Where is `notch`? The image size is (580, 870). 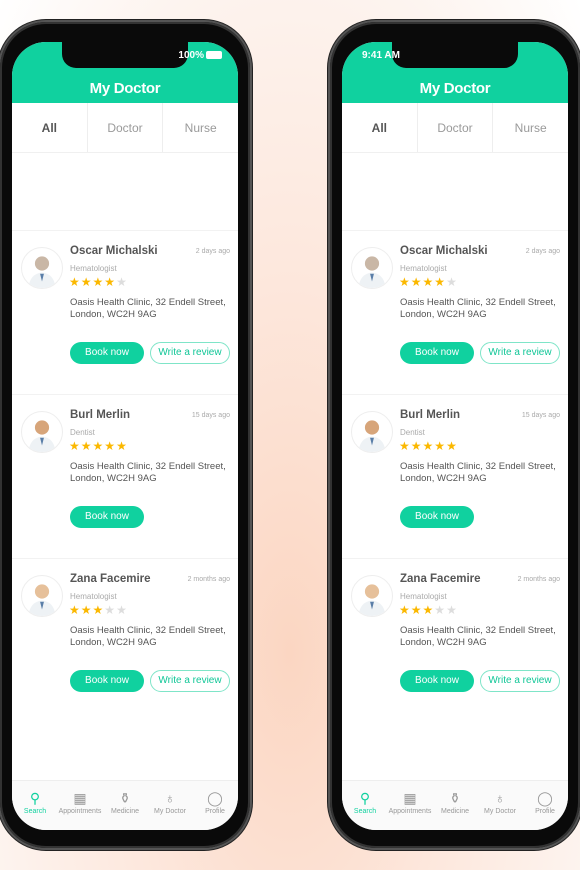 notch is located at coordinates (455, 55).